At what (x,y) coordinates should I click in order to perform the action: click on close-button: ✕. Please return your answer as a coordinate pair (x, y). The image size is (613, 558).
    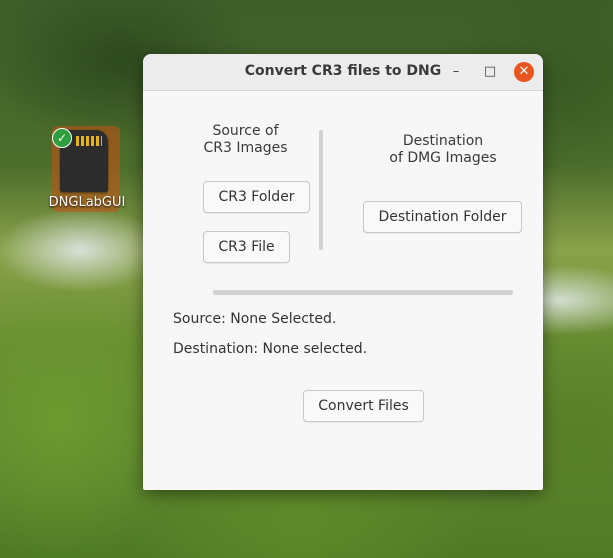
    Looking at the image, I should click on (524, 72).